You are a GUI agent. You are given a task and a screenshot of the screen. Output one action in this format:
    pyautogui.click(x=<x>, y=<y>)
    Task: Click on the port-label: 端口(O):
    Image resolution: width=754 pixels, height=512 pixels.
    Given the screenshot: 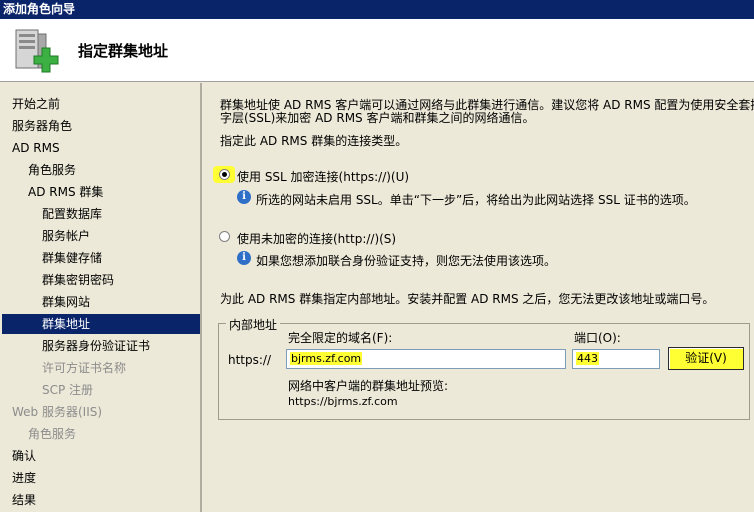 What is the action you would take?
    pyautogui.click(x=597, y=338)
    